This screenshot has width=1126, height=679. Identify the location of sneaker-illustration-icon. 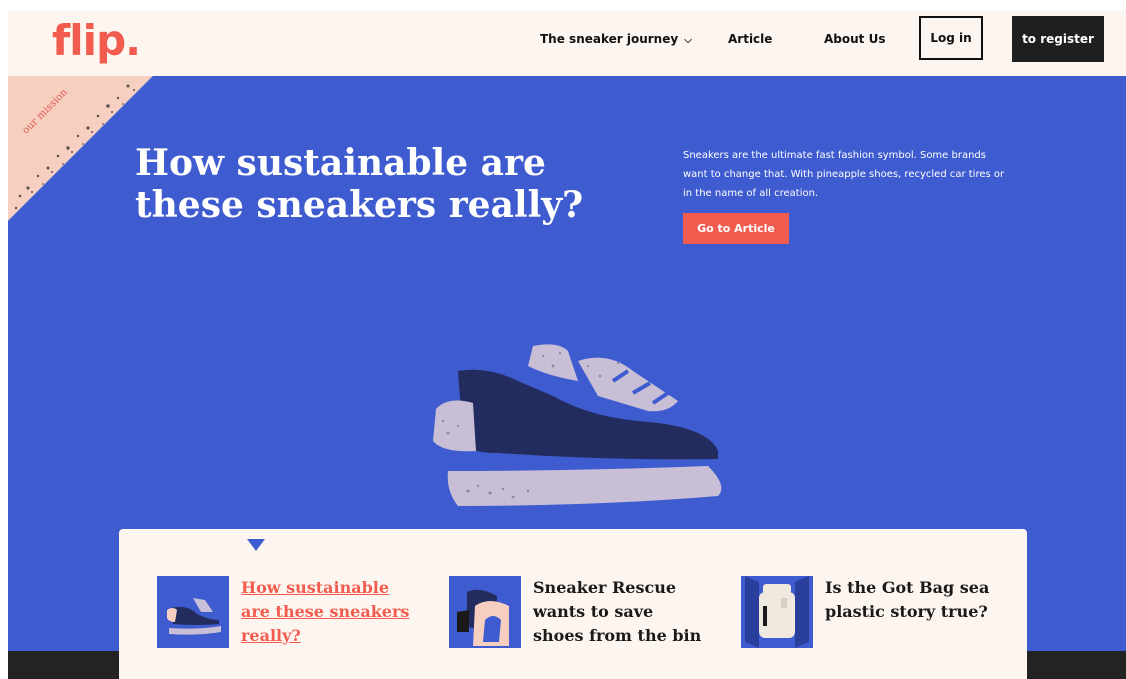
(577, 425).